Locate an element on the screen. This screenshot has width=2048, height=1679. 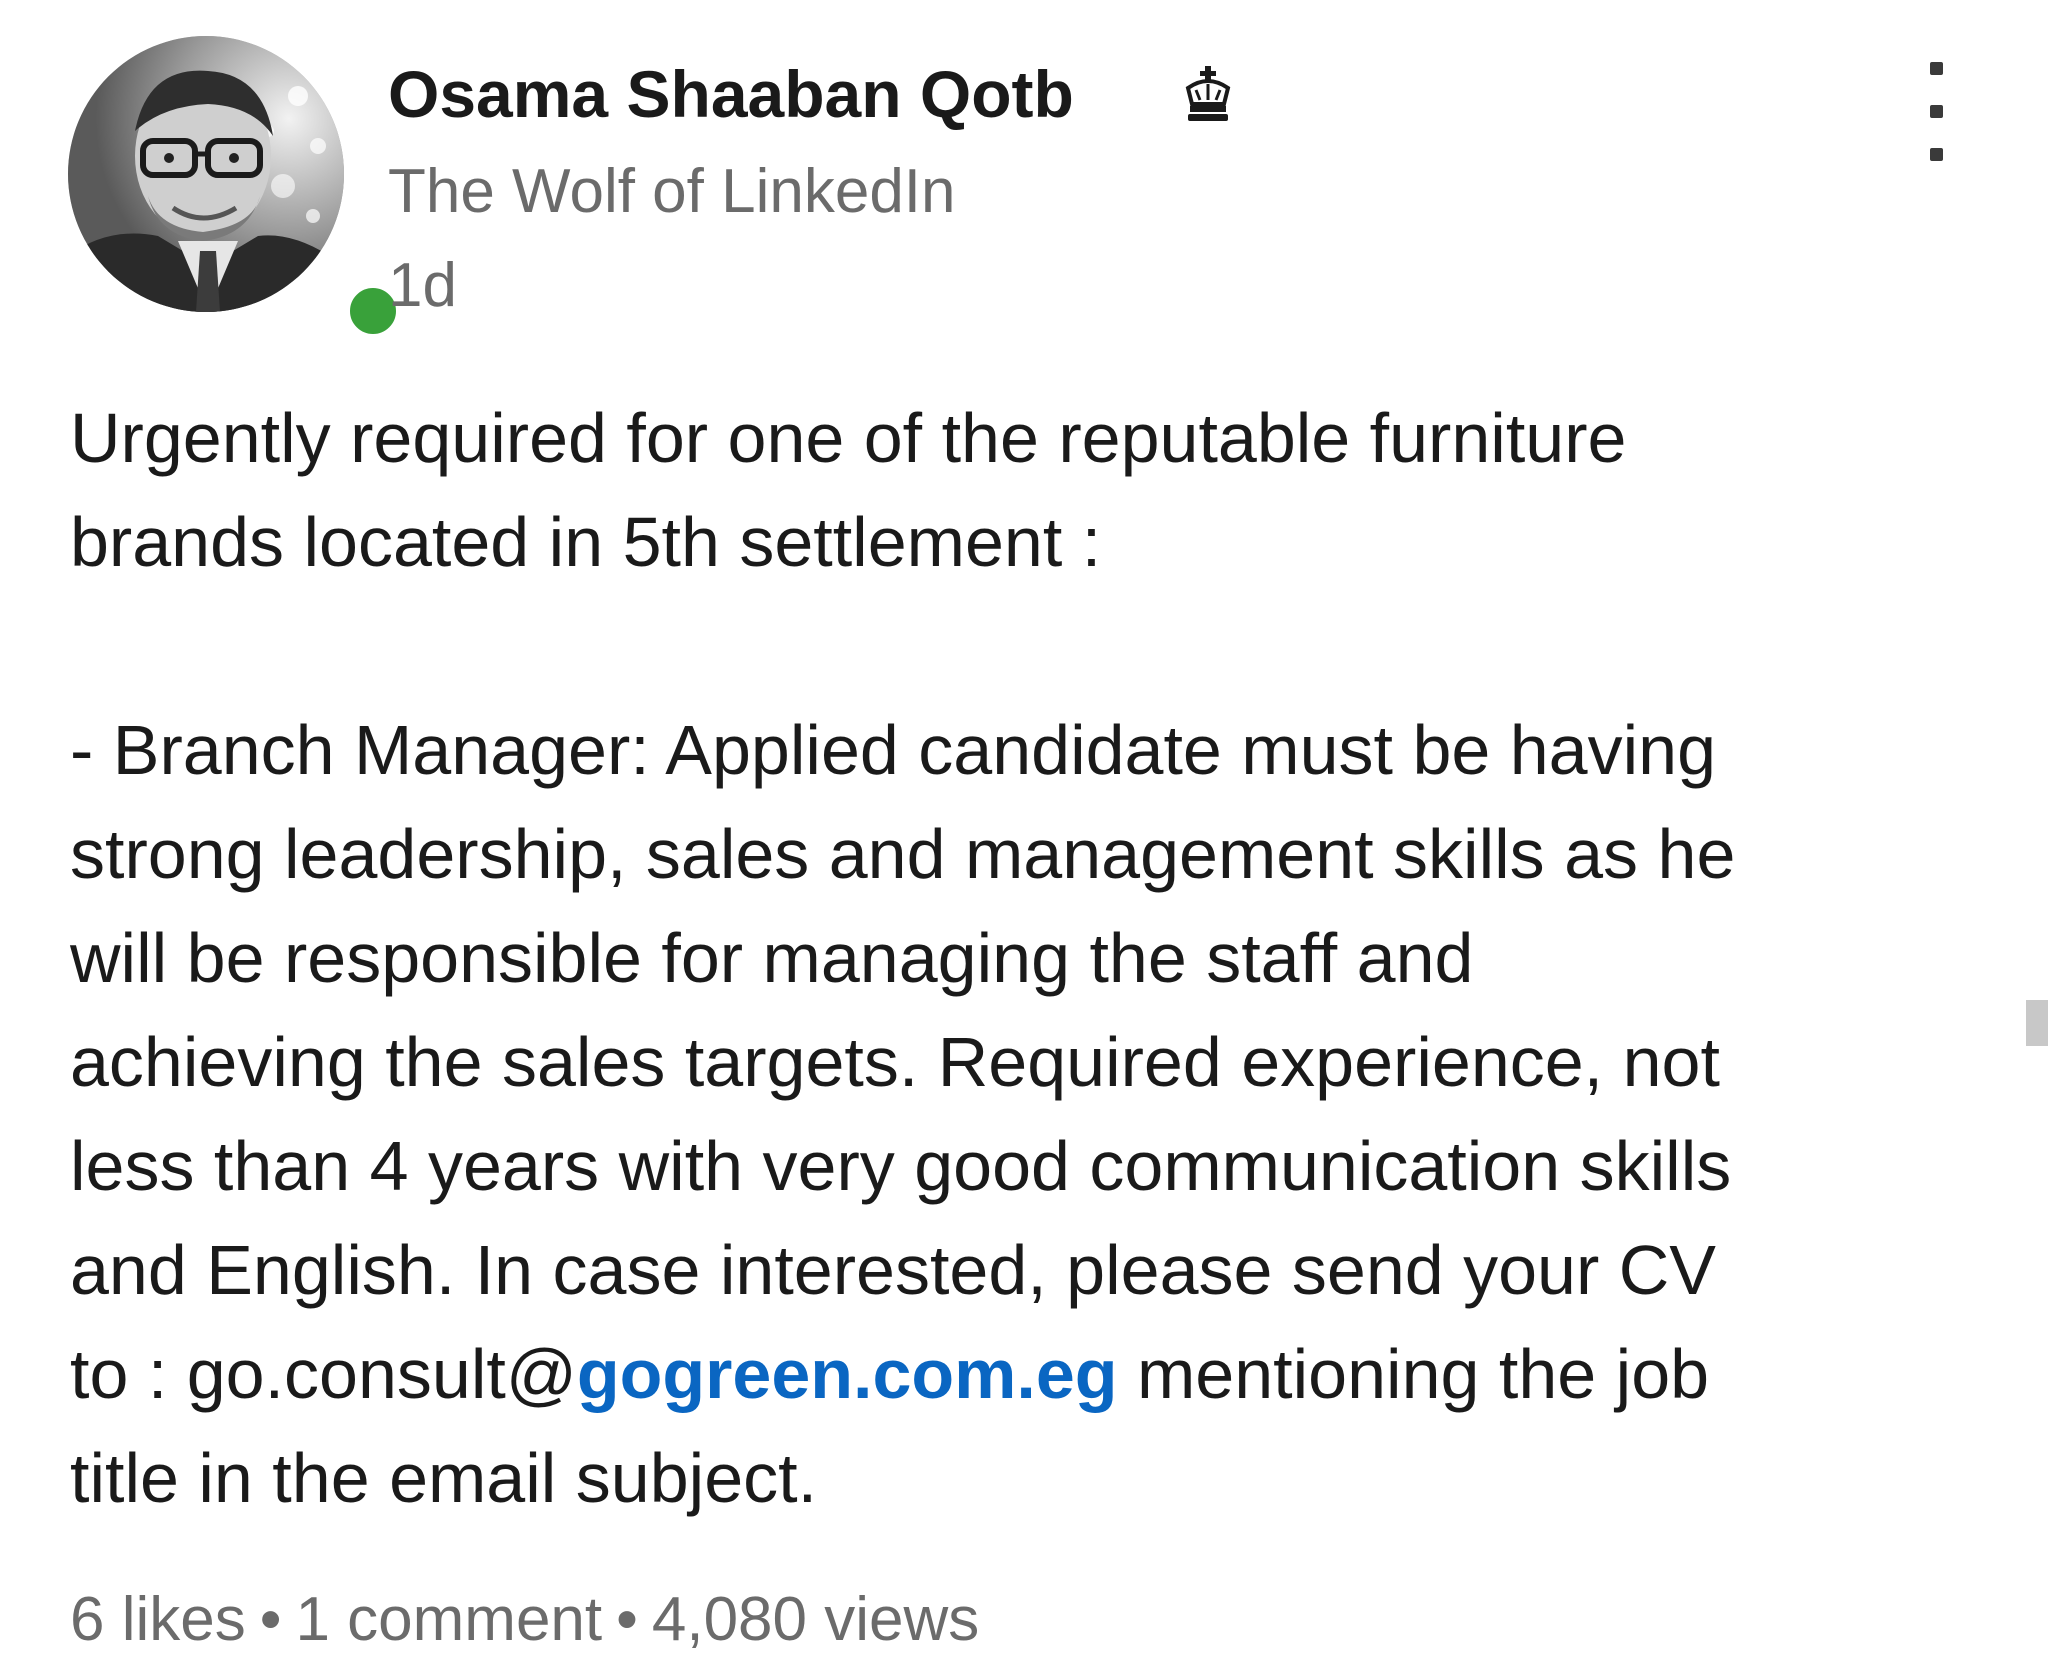
avatar-photo is located at coordinates (206, 174).